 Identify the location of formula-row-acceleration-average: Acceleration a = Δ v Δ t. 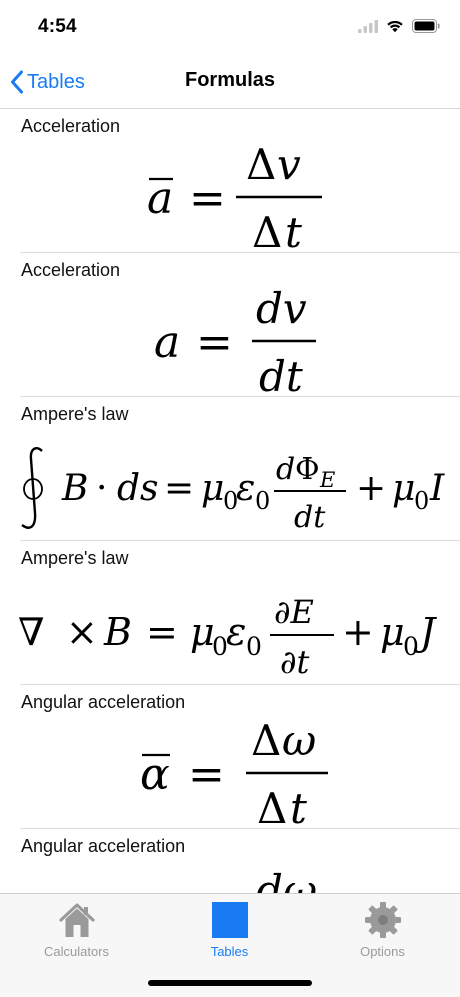
(230, 181).